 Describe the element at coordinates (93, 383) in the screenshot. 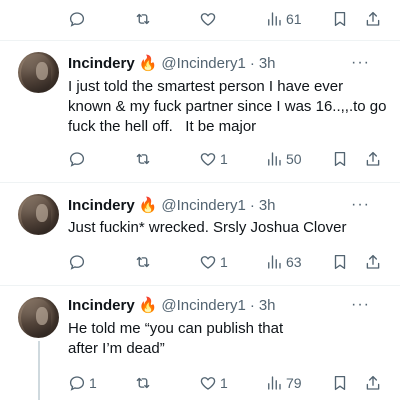

I see `reply-count: 1` at that location.